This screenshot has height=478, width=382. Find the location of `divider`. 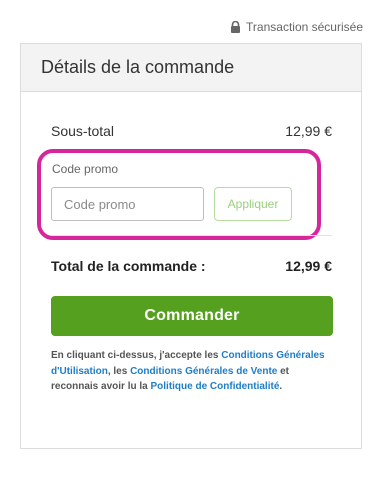

divider is located at coordinates (191, 235).